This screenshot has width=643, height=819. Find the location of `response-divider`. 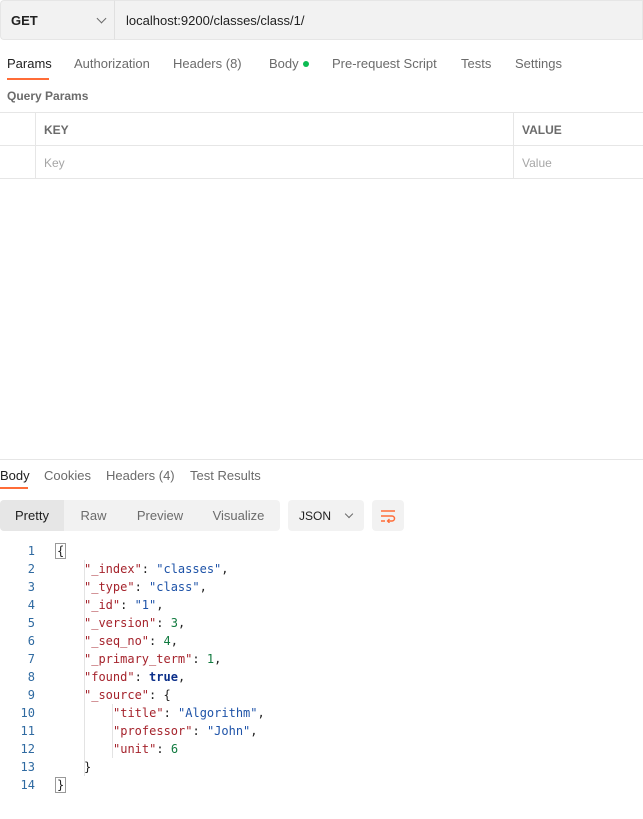

response-divider is located at coordinates (321, 459).